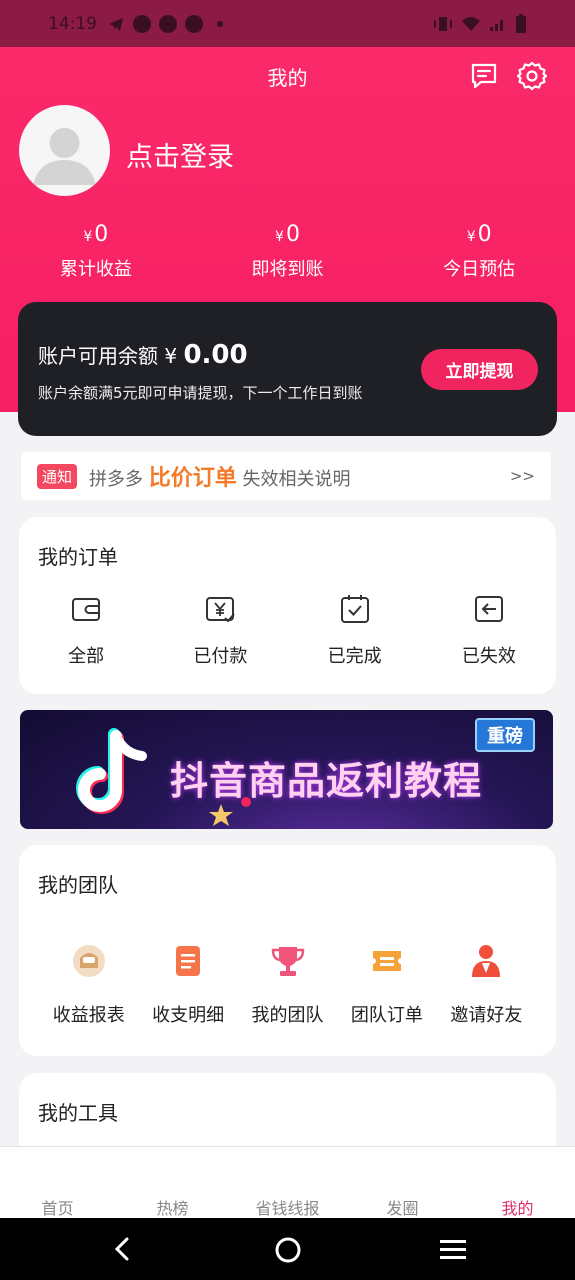 This screenshot has height=1280, width=575. What do you see at coordinates (88, 1015) in the screenshot?
I see `team-label: 收益报表` at bounding box center [88, 1015].